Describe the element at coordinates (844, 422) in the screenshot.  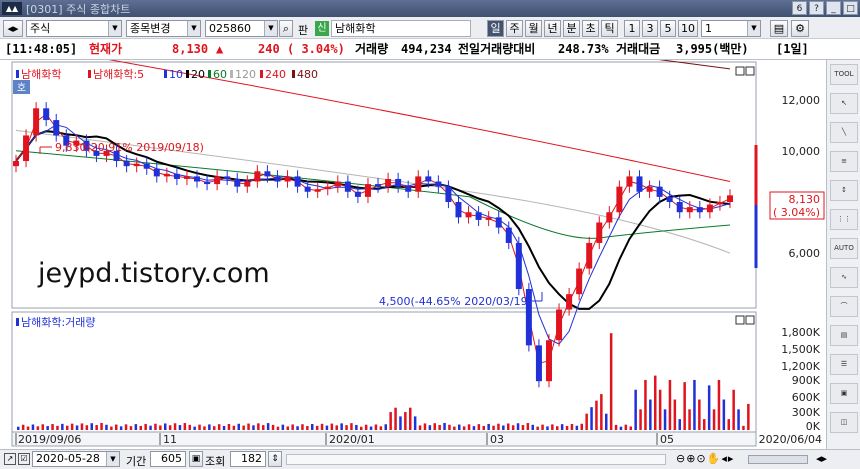
I see `chart-tool-12-icon: ◫` at that location.